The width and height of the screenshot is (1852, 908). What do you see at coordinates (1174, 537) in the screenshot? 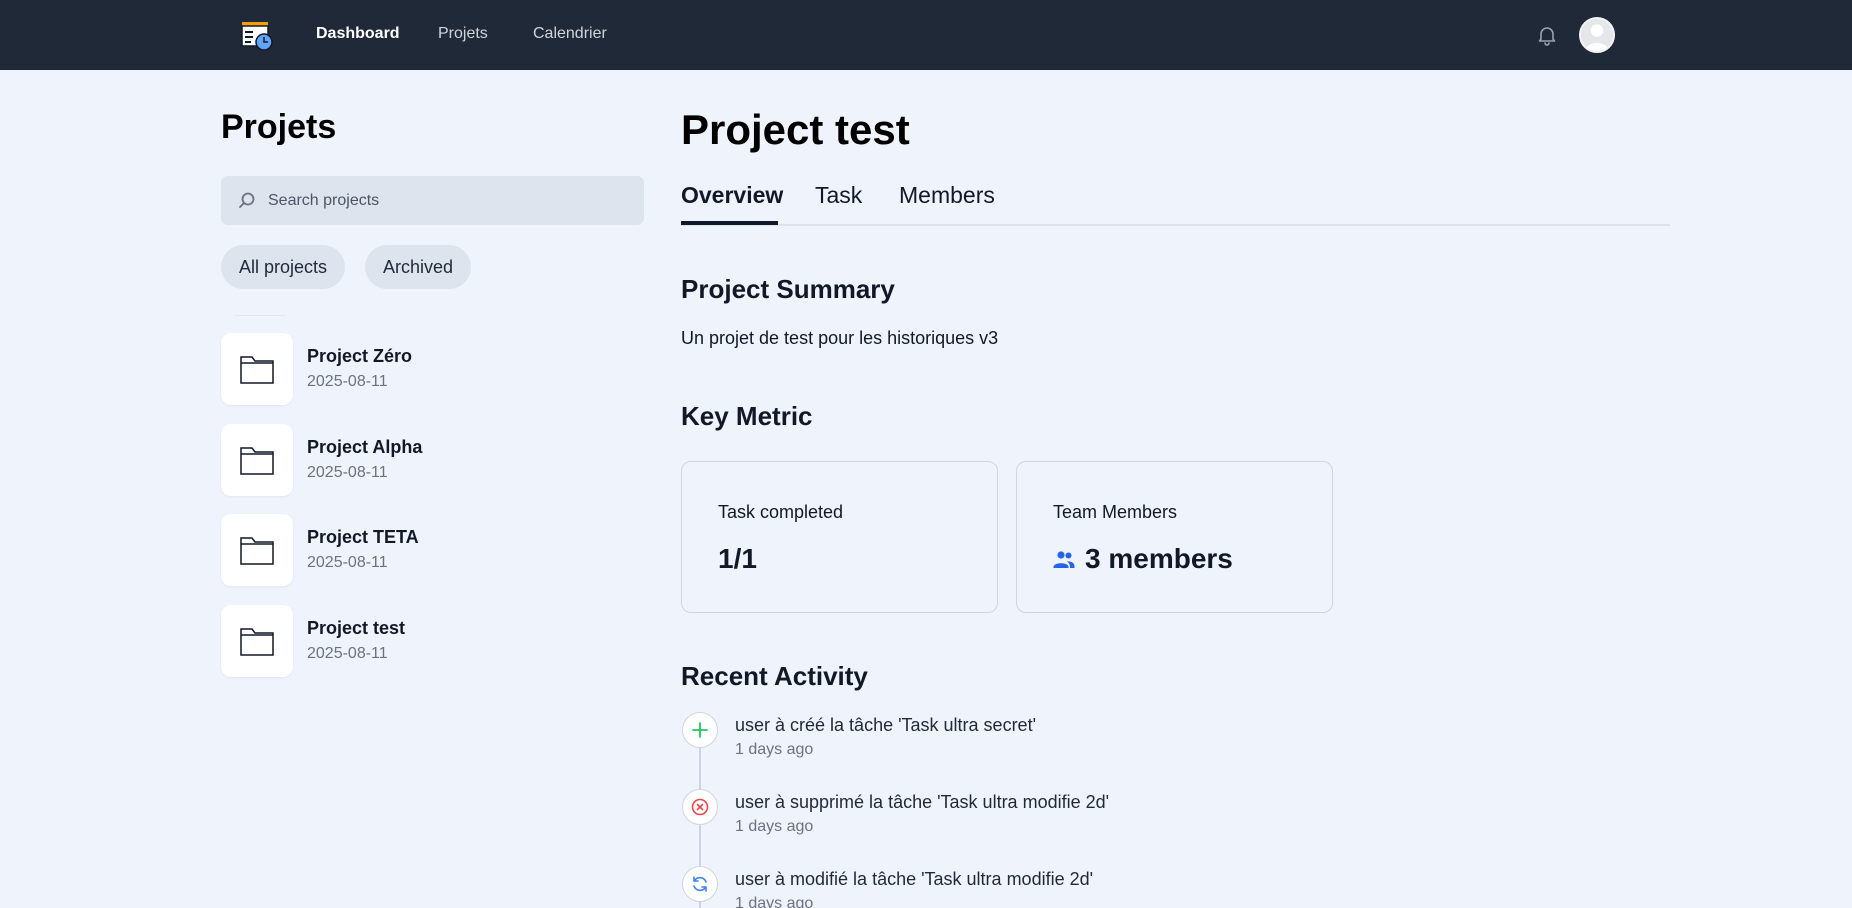
I see `metric-card-members: Team Members 3 members` at bounding box center [1174, 537].